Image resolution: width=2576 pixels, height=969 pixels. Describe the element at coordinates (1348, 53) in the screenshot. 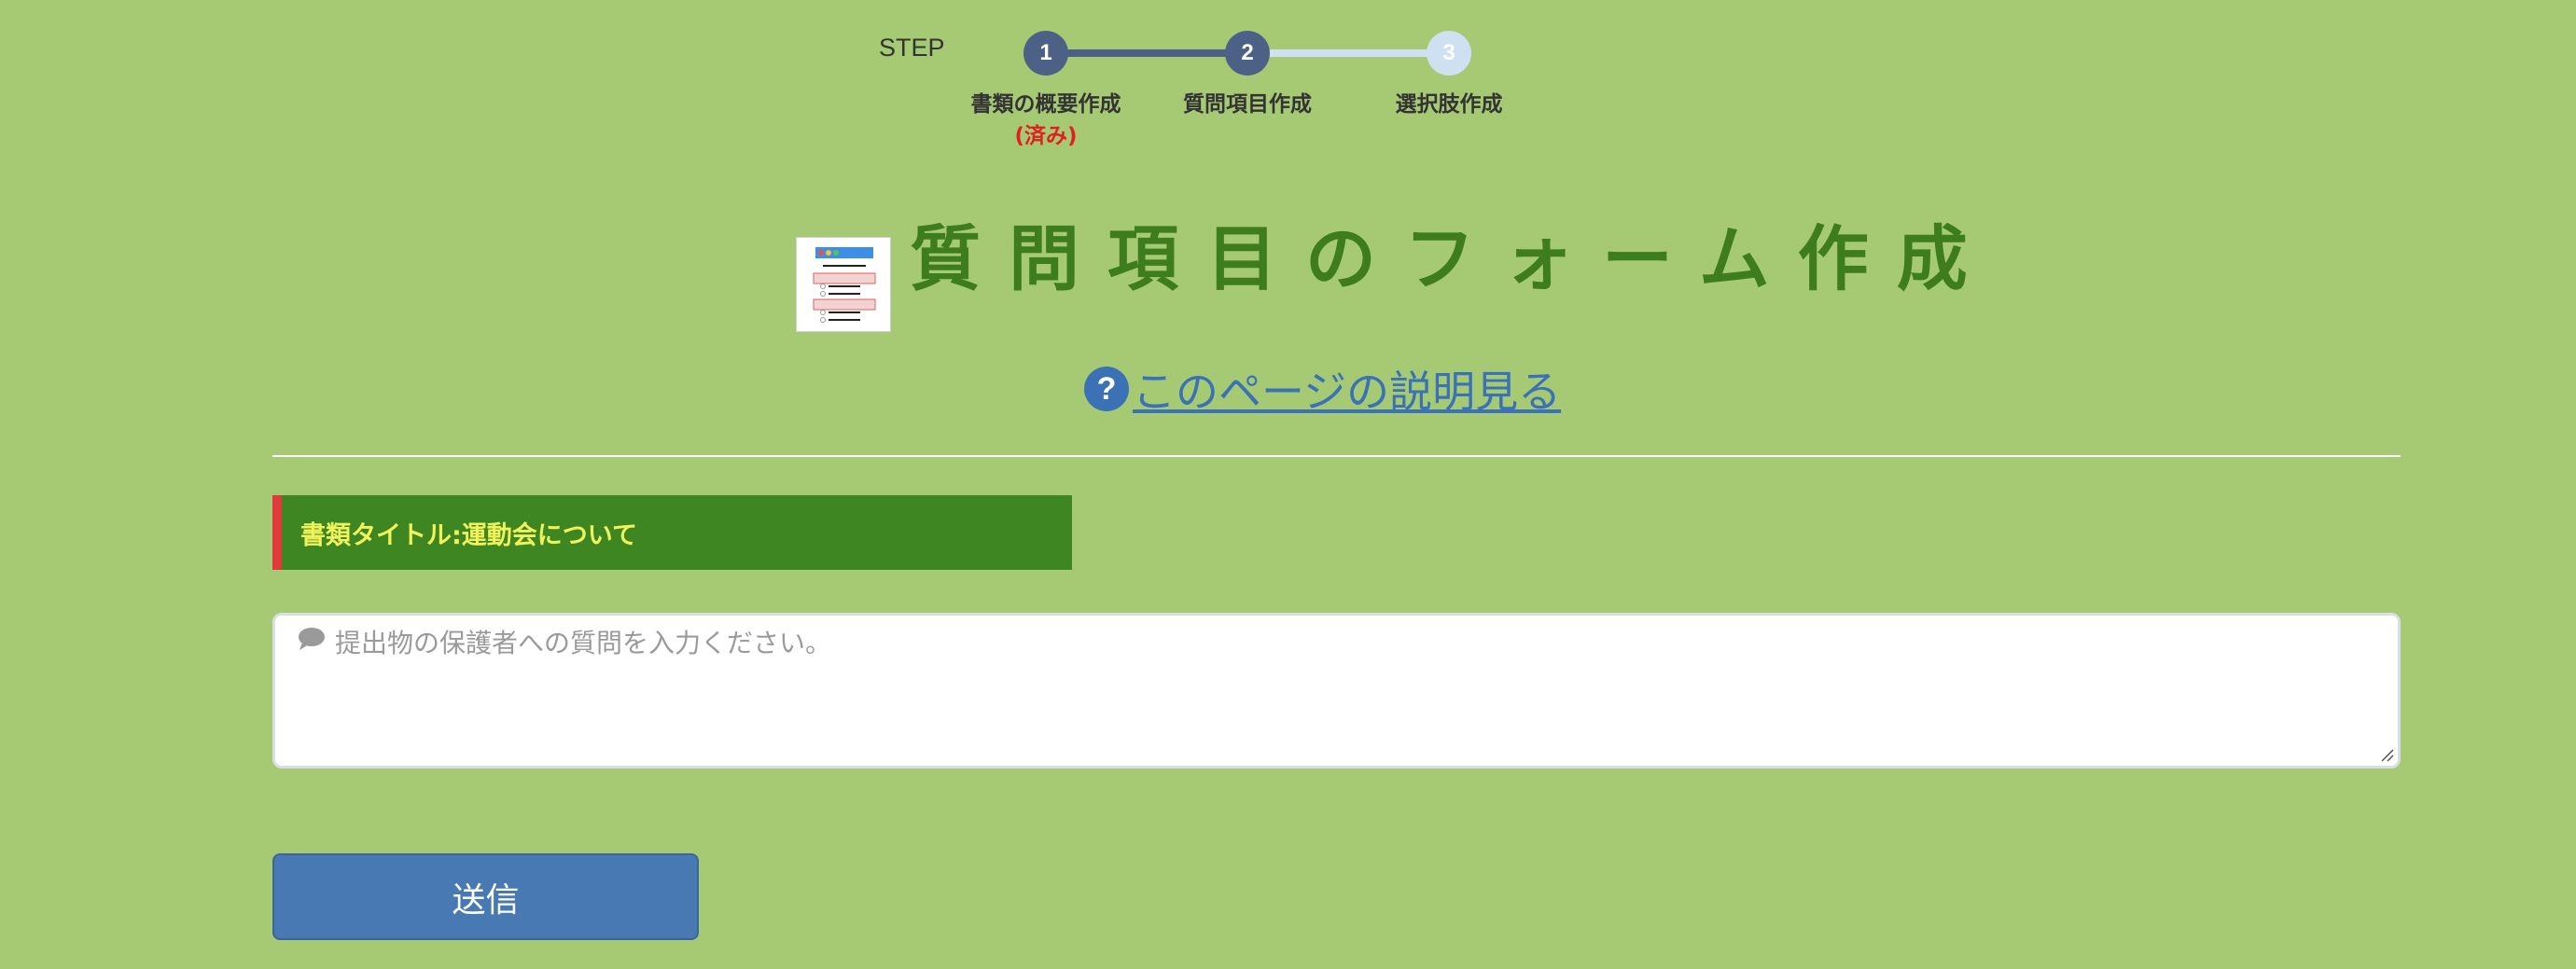

I see `step-connector-pending` at that location.